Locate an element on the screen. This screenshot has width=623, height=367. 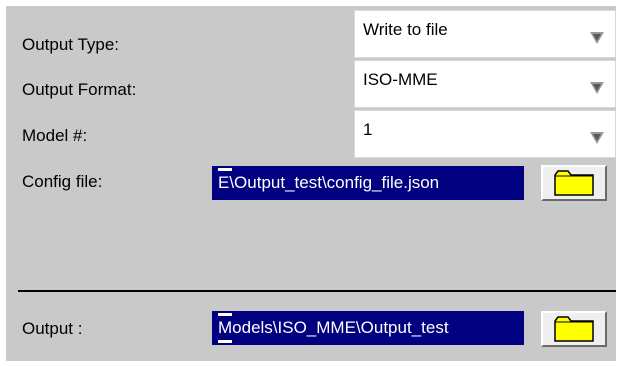
config-file-browse-button is located at coordinates (574, 183).